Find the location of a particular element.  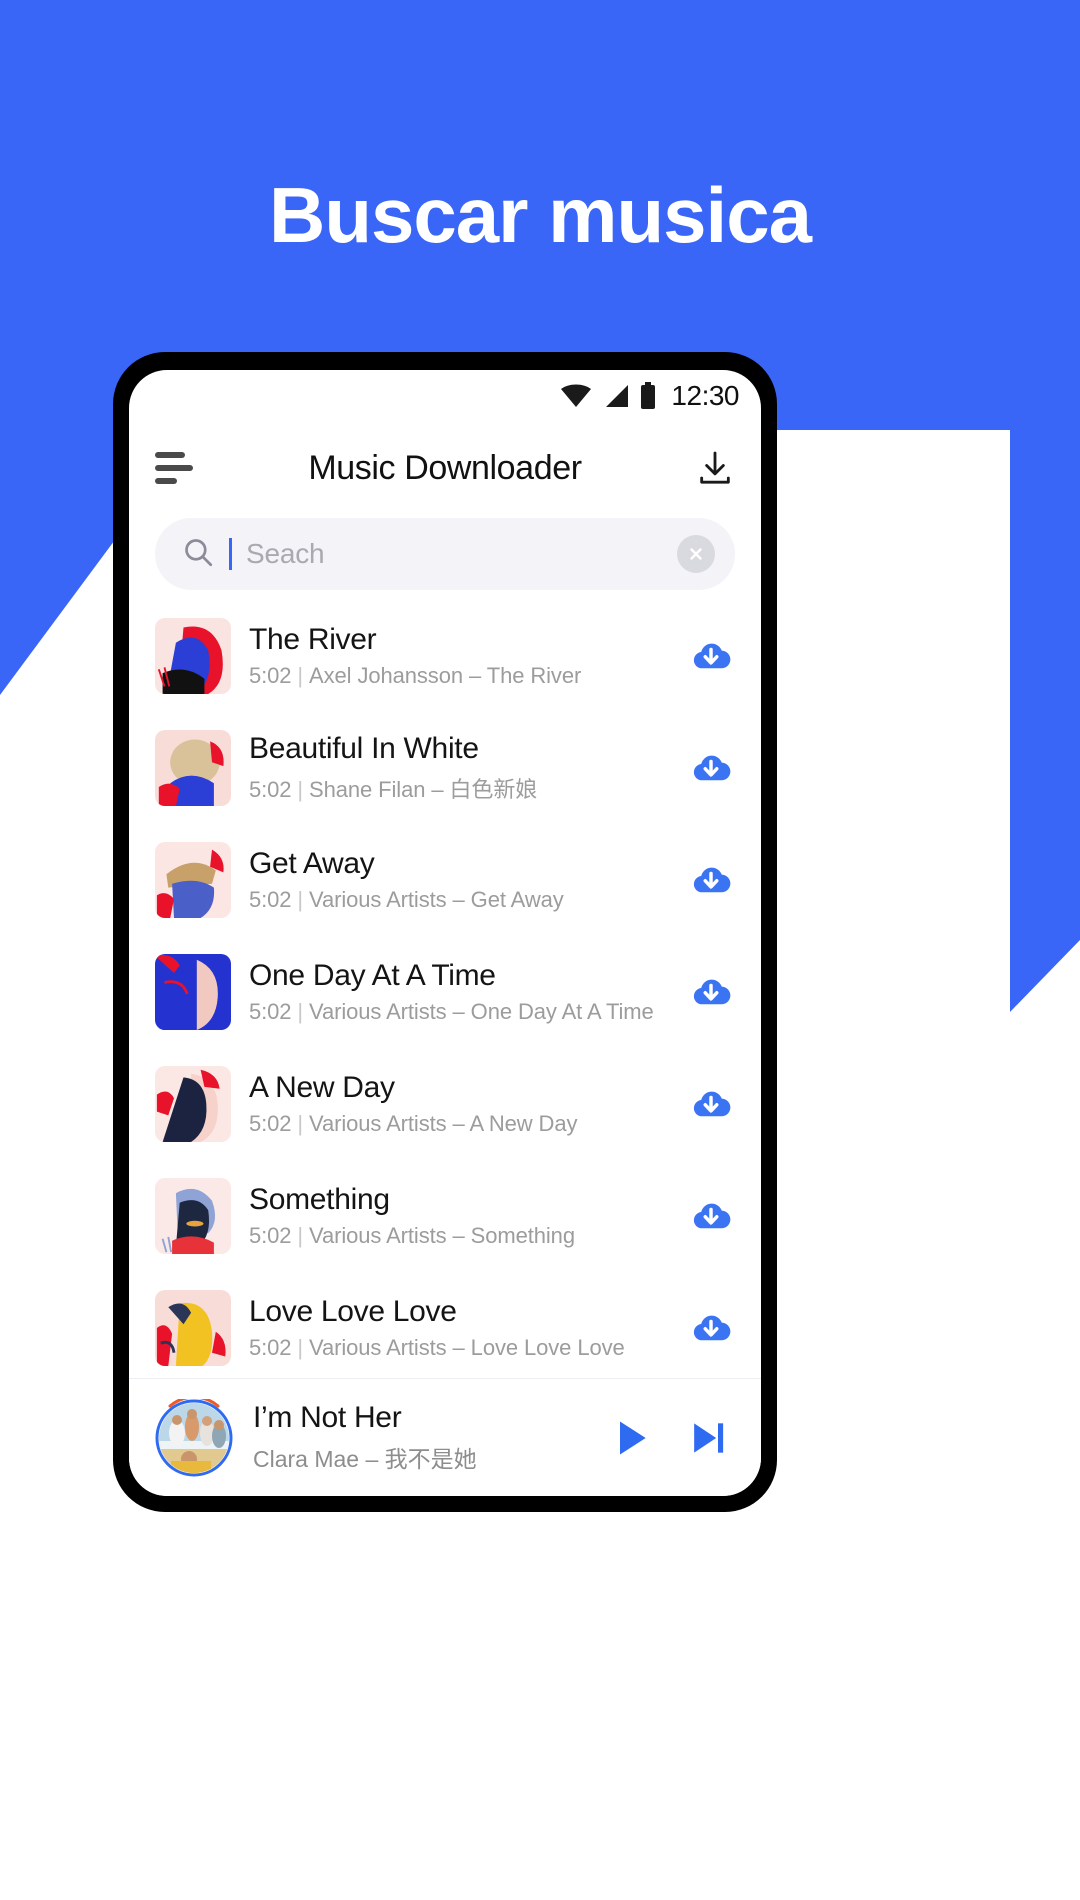

now-playing-subtitle: Clara Mae – 我不是她 is located at coordinates (365, 1459).